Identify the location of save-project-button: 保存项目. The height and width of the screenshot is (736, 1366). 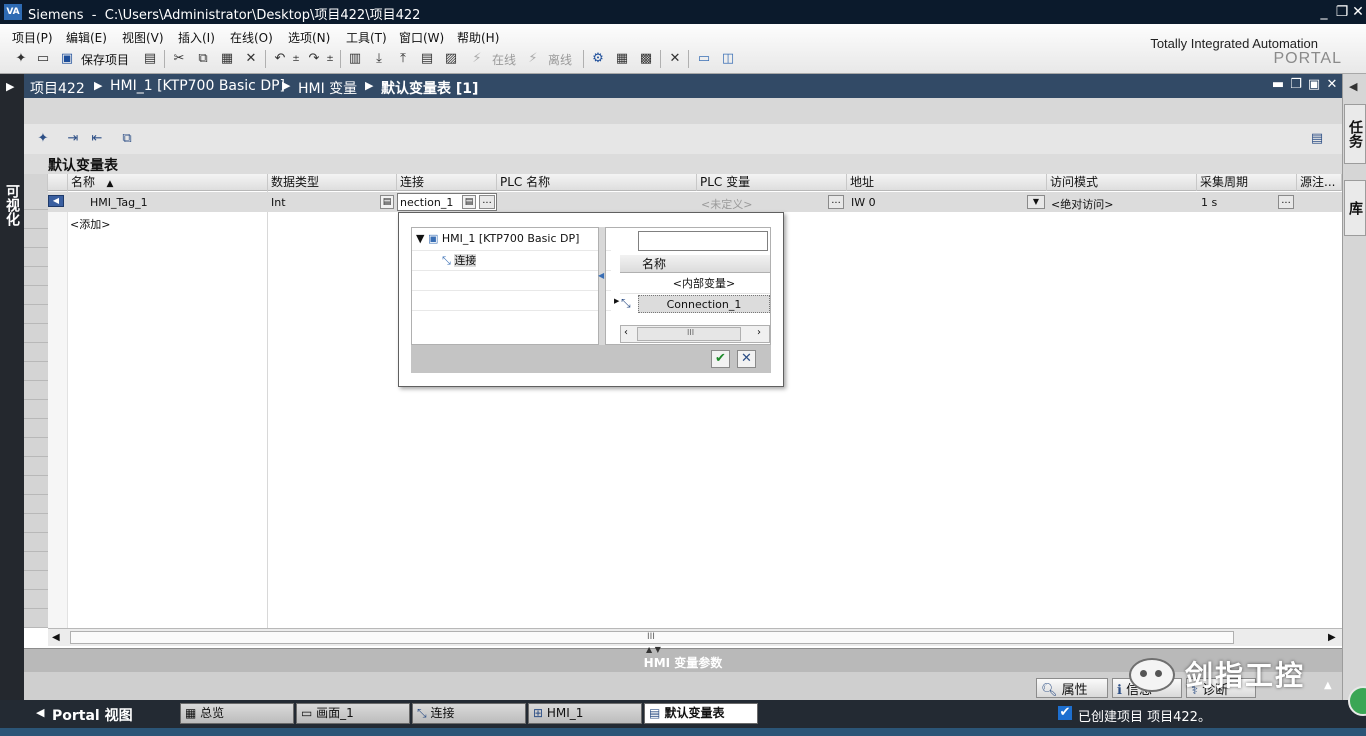
(105, 59).